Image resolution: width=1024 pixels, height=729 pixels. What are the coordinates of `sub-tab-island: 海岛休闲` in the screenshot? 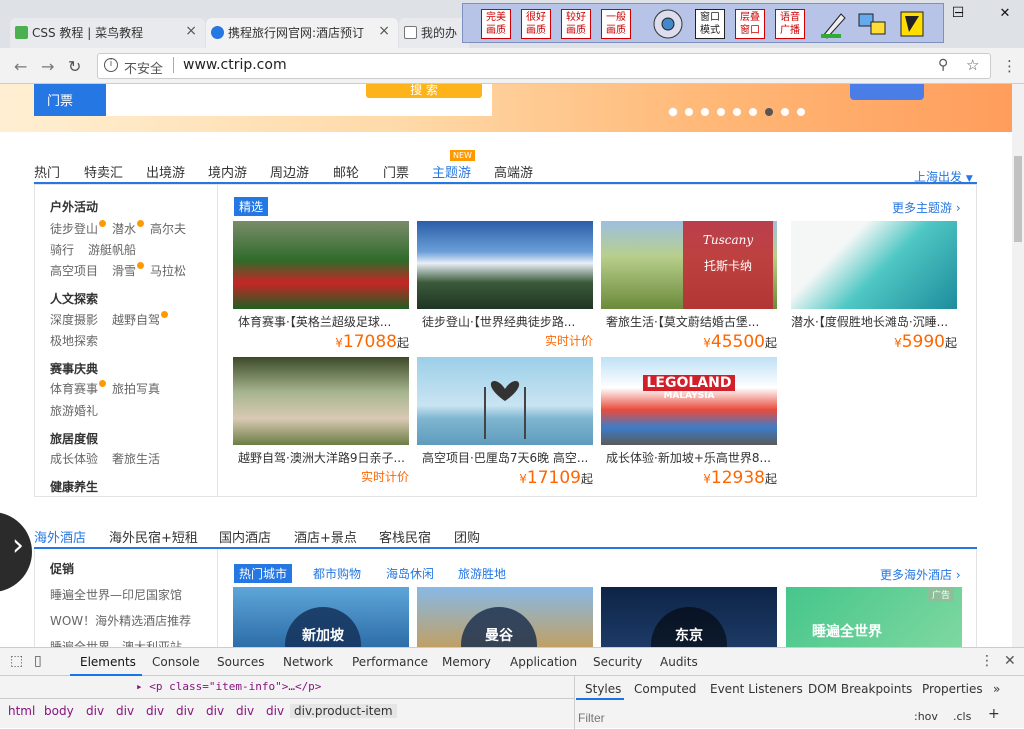 It's located at (410, 573).